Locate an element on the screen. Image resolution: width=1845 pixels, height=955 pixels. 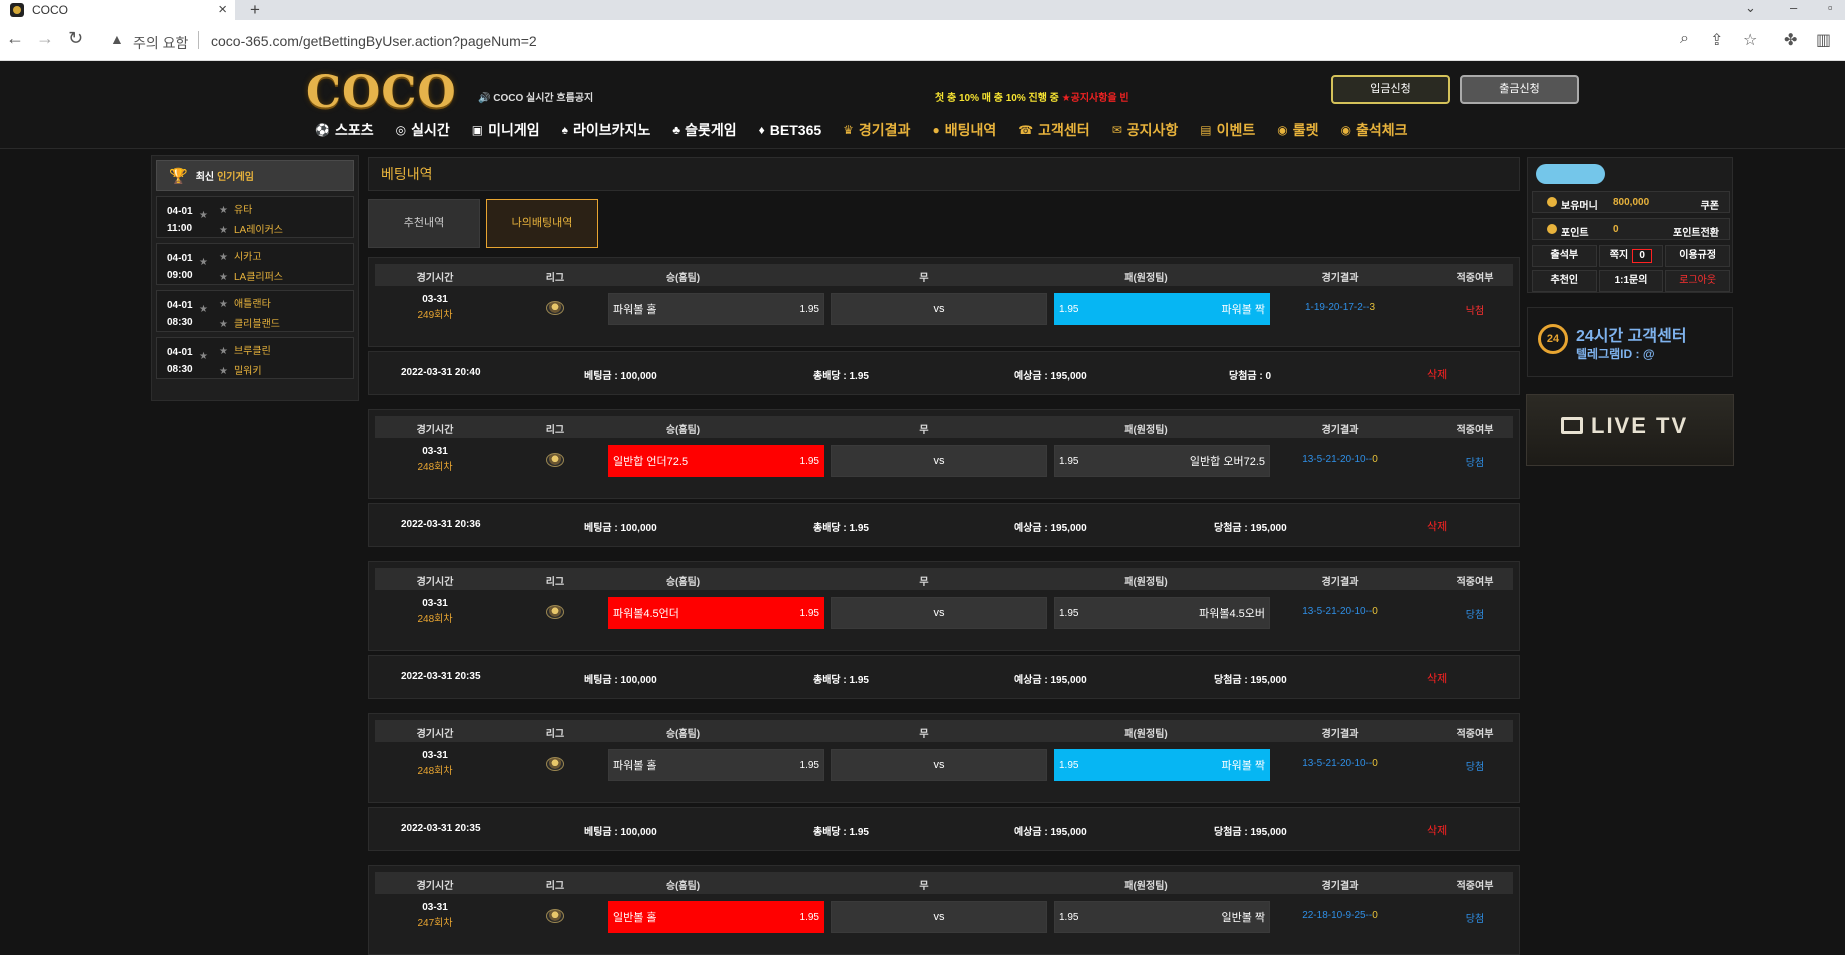
live-notice: 🔊 COCO 실시간 흐름공지 is located at coordinates (536, 98).